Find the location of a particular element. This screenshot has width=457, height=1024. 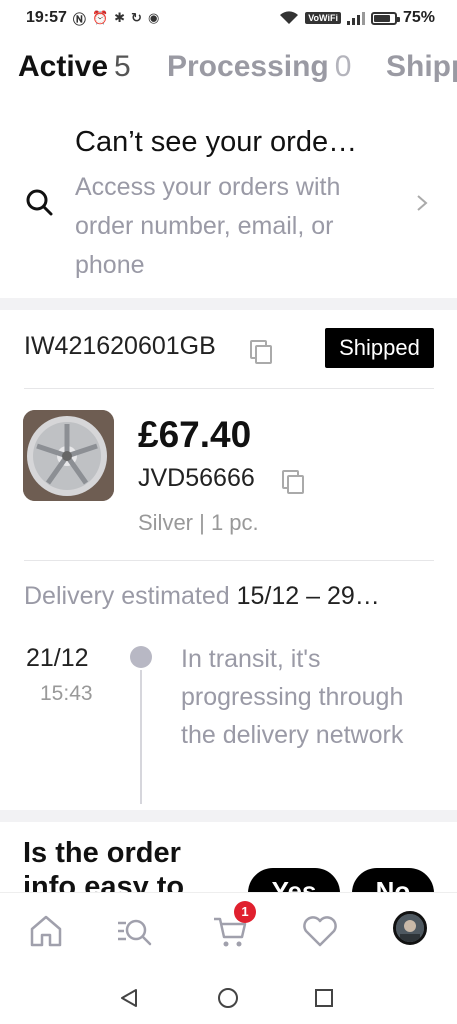

tab-active: Active 5 is located at coordinates (74, 67).